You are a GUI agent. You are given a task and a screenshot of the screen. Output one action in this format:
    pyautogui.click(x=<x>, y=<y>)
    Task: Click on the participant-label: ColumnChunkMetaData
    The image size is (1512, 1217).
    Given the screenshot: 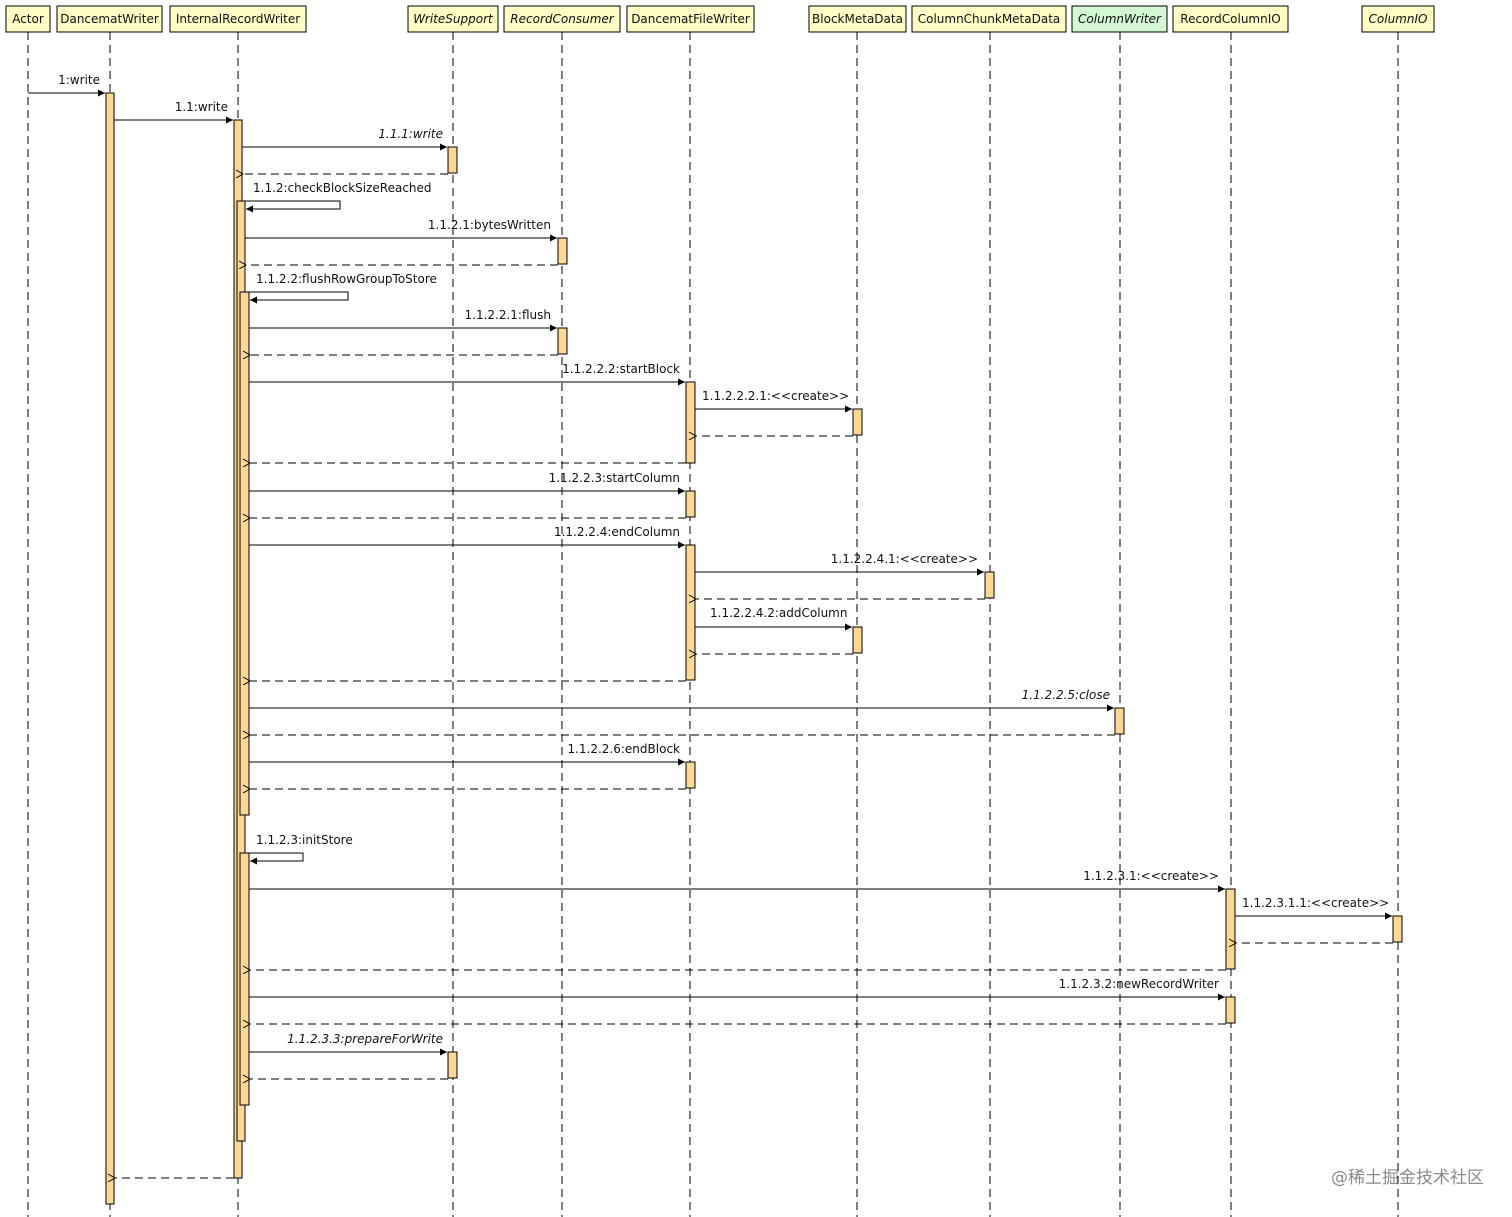 What is the action you would take?
    pyautogui.click(x=989, y=19)
    